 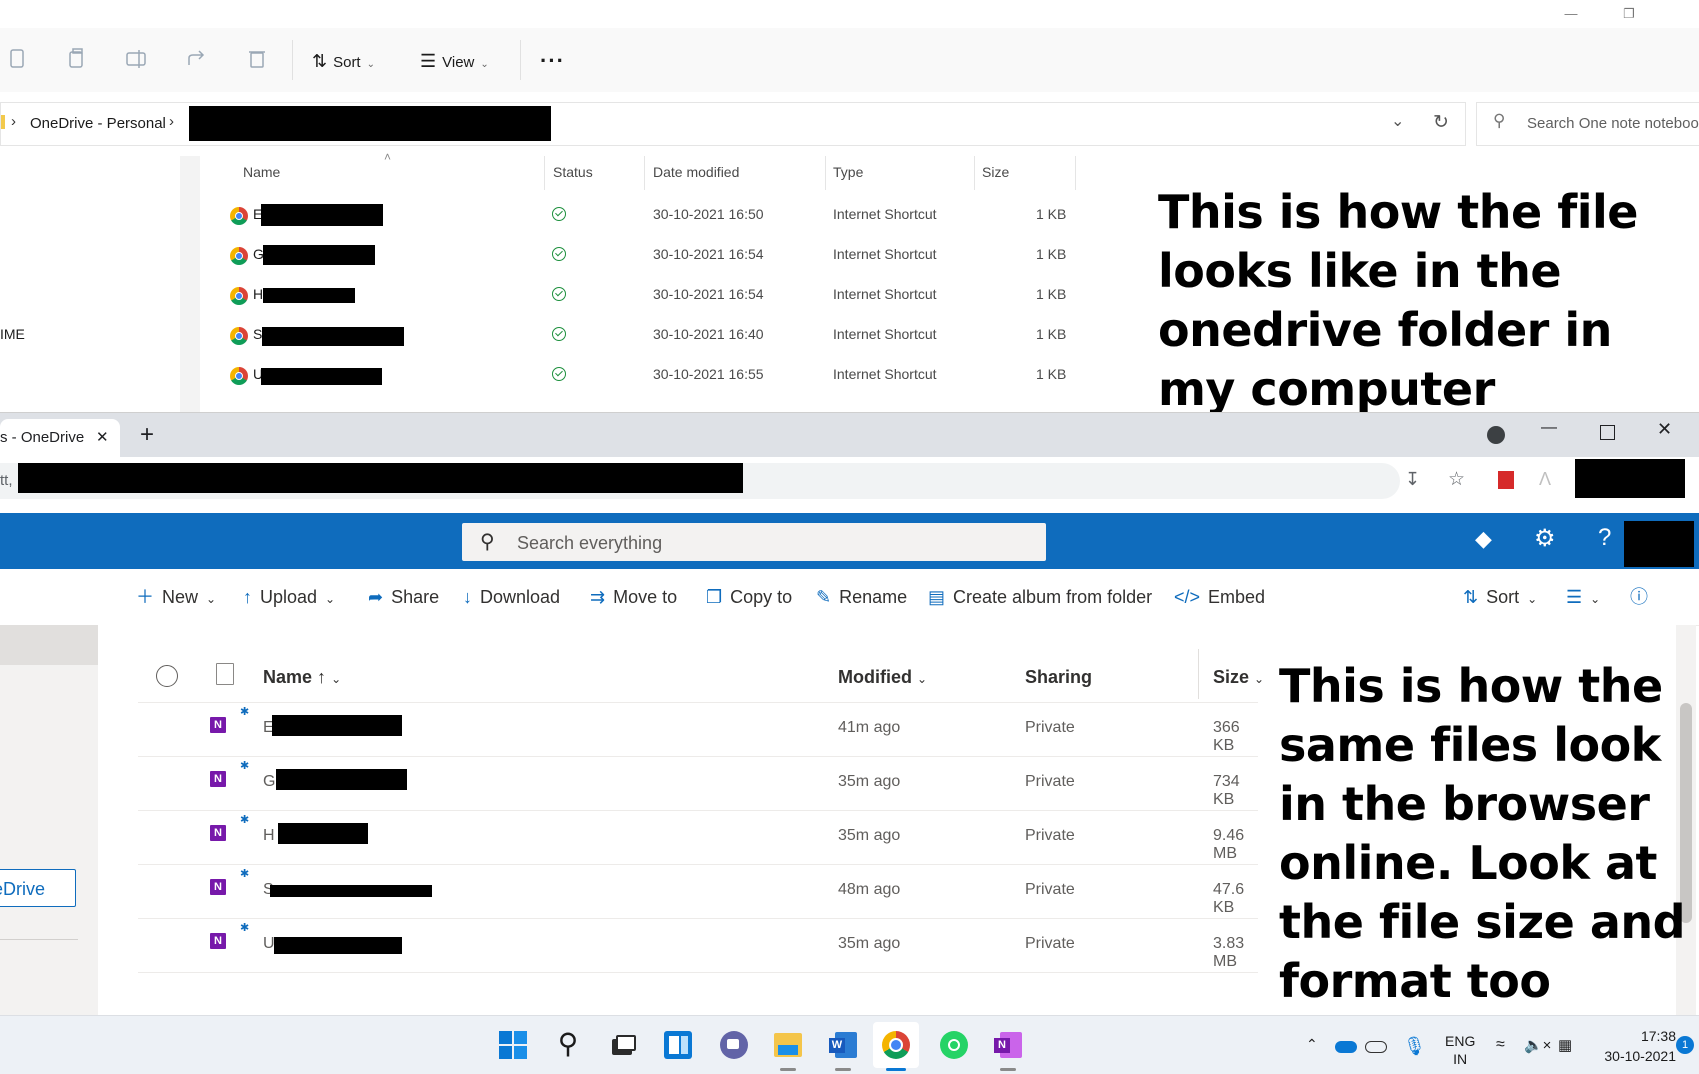 What do you see at coordinates (1456, 479) in the screenshot?
I see `bookmark-star-icon: ☆` at bounding box center [1456, 479].